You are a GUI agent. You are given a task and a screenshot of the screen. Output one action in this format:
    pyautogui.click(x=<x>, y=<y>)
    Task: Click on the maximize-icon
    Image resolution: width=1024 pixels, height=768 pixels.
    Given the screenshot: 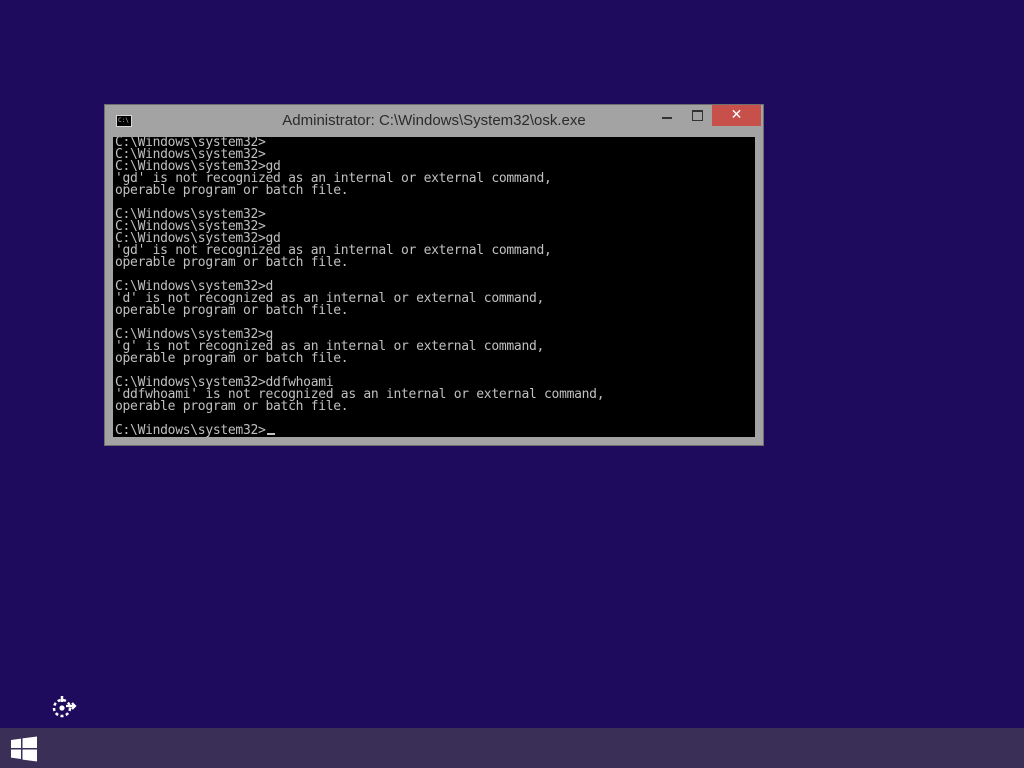 What is the action you would take?
    pyautogui.click(x=697, y=115)
    